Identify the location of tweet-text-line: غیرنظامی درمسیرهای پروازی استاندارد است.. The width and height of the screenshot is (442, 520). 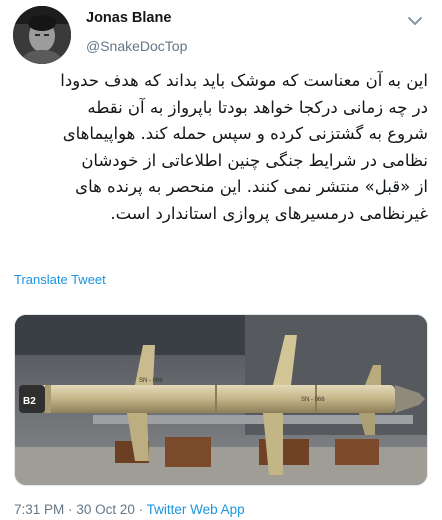
(269, 213).